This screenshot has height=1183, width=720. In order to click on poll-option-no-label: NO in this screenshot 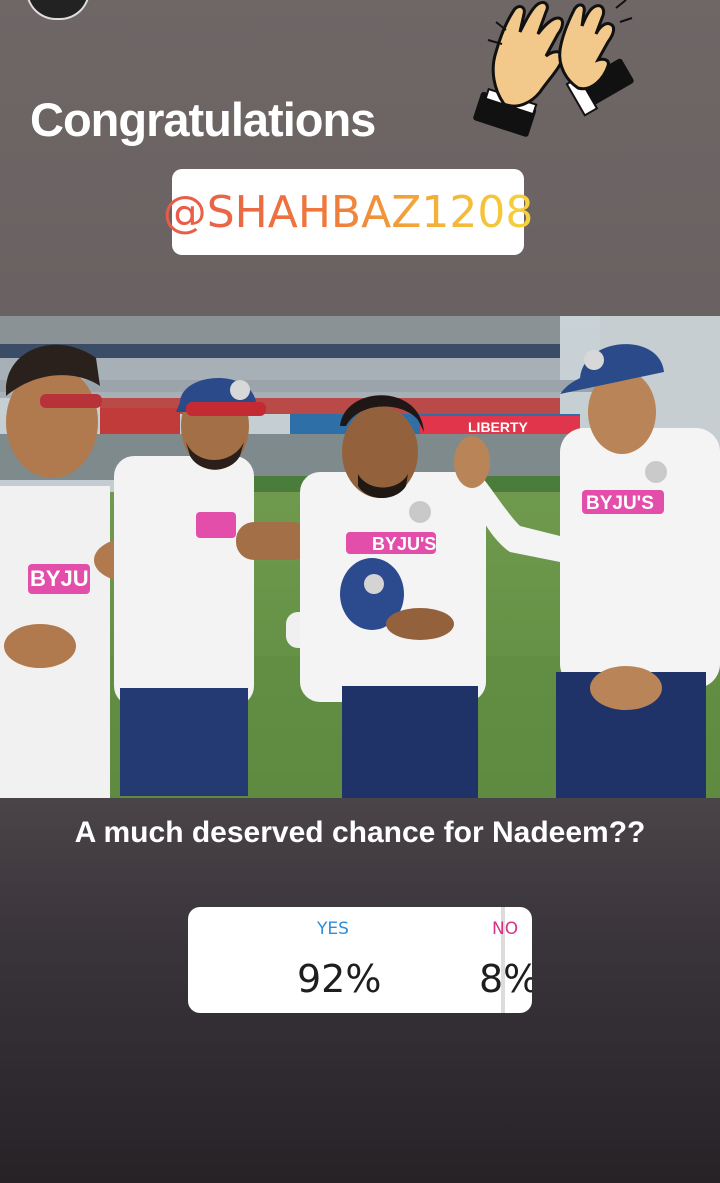, I will do `click(505, 929)`.